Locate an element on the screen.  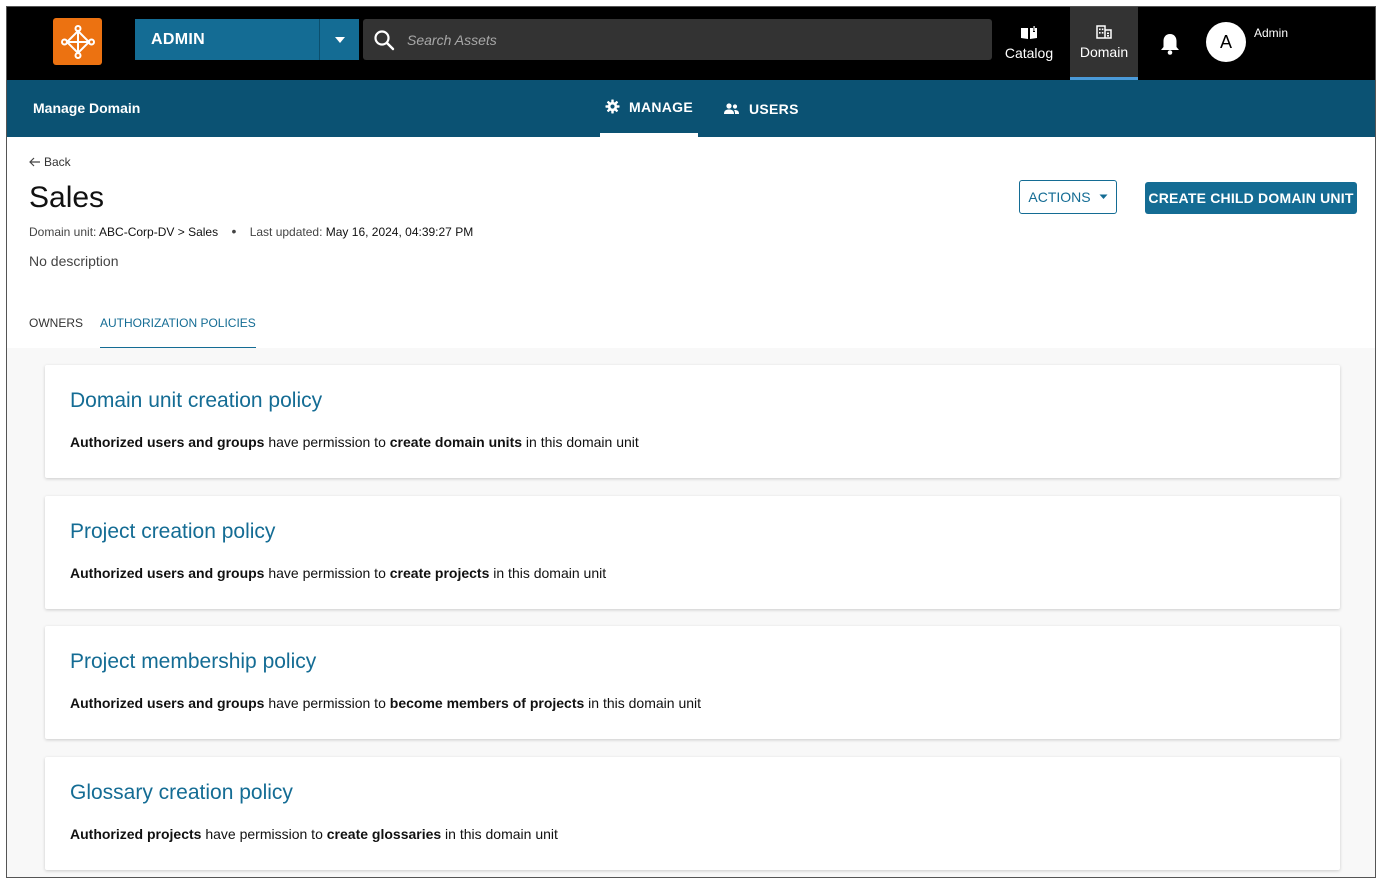
search-bar is located at coordinates (677, 39).